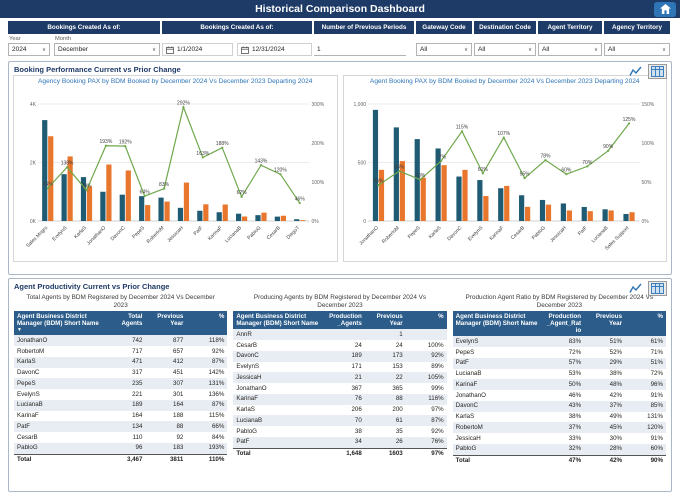  I want to click on cell-value: 47%, so click(564, 460).